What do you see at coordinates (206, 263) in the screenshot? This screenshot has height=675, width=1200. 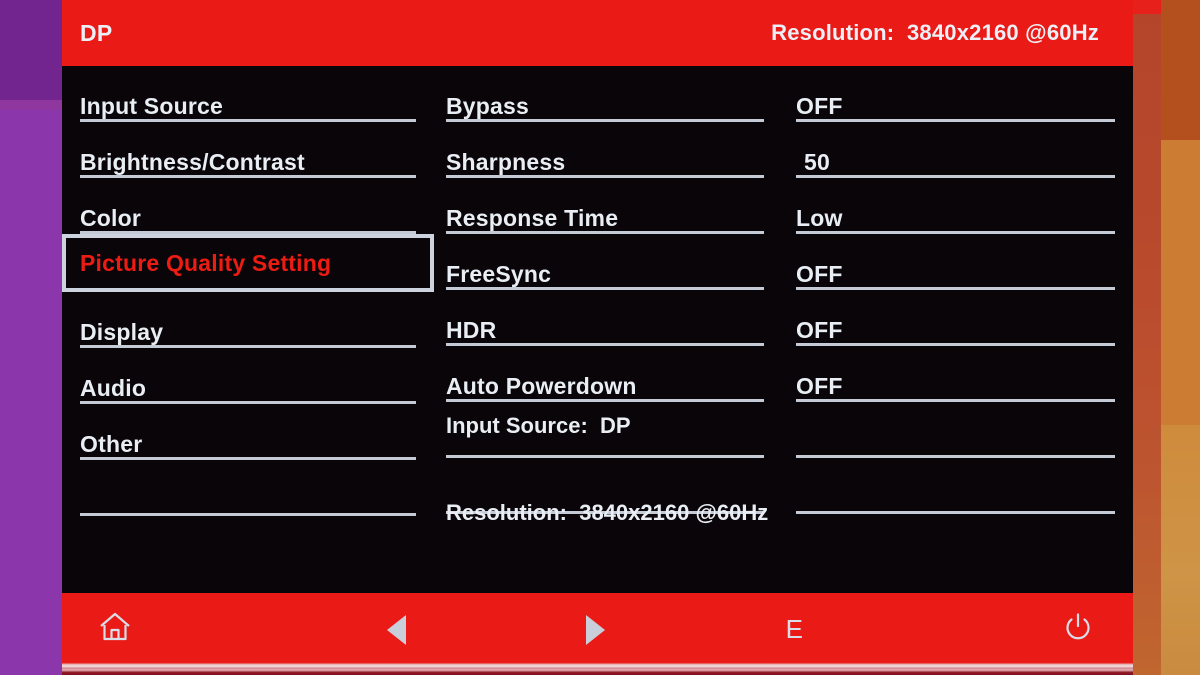 I see `sidebar-item-label: Picture Quality Setting` at bounding box center [206, 263].